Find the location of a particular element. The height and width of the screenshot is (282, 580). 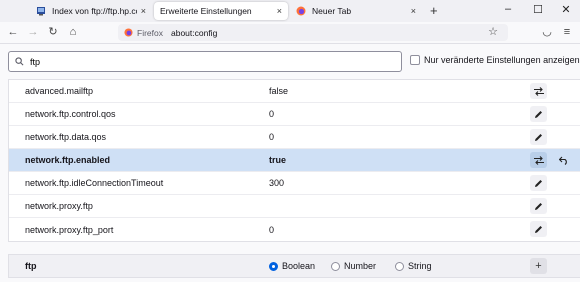

reset-button is located at coordinates (563, 160).